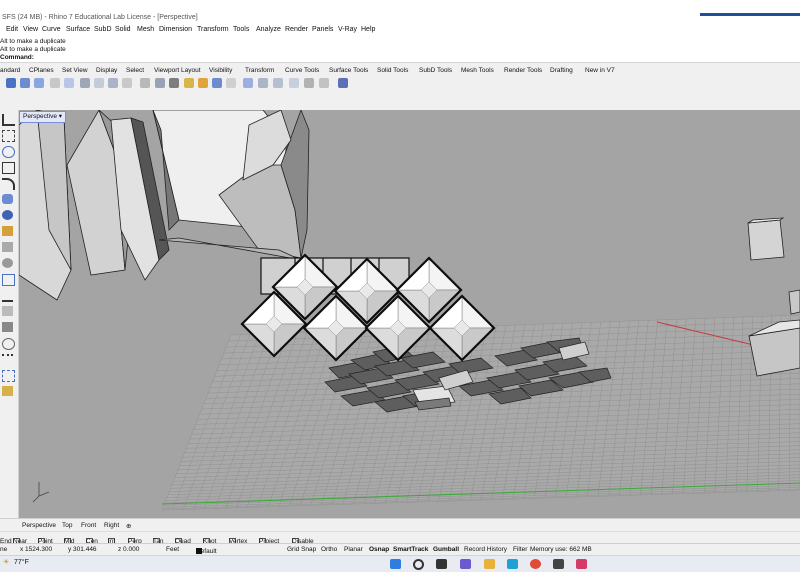 Image resolution: width=800 pixels, height=572 pixels. I want to click on save-icon, so click(217, 83).